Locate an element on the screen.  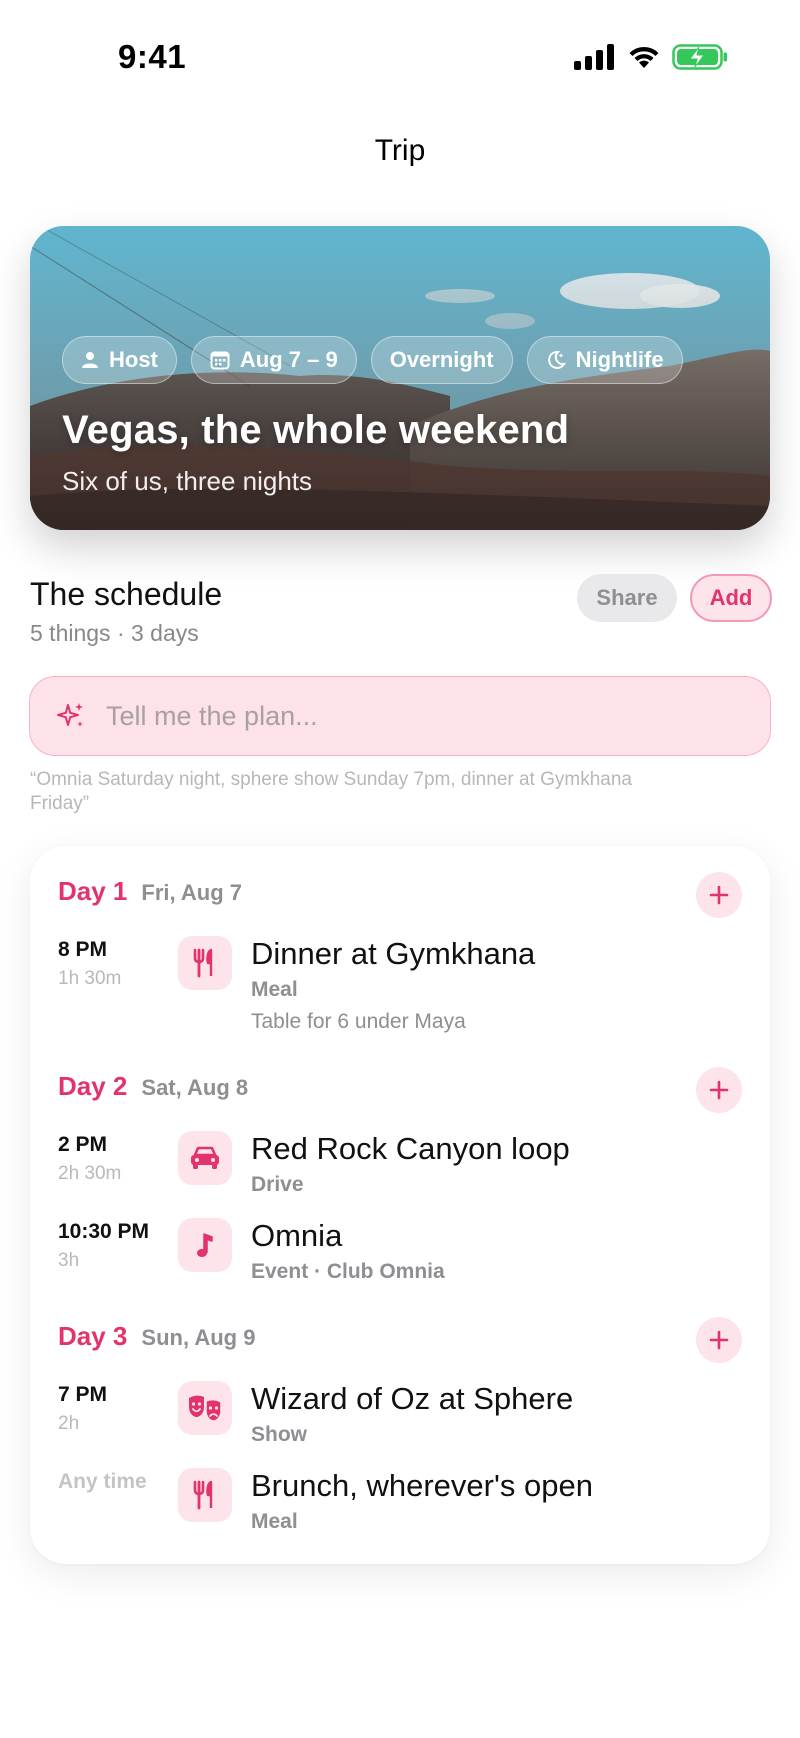
list-item: 10:30 PM 3h Omnia Event · Club Omnia is located at coordinates (403, 1258).